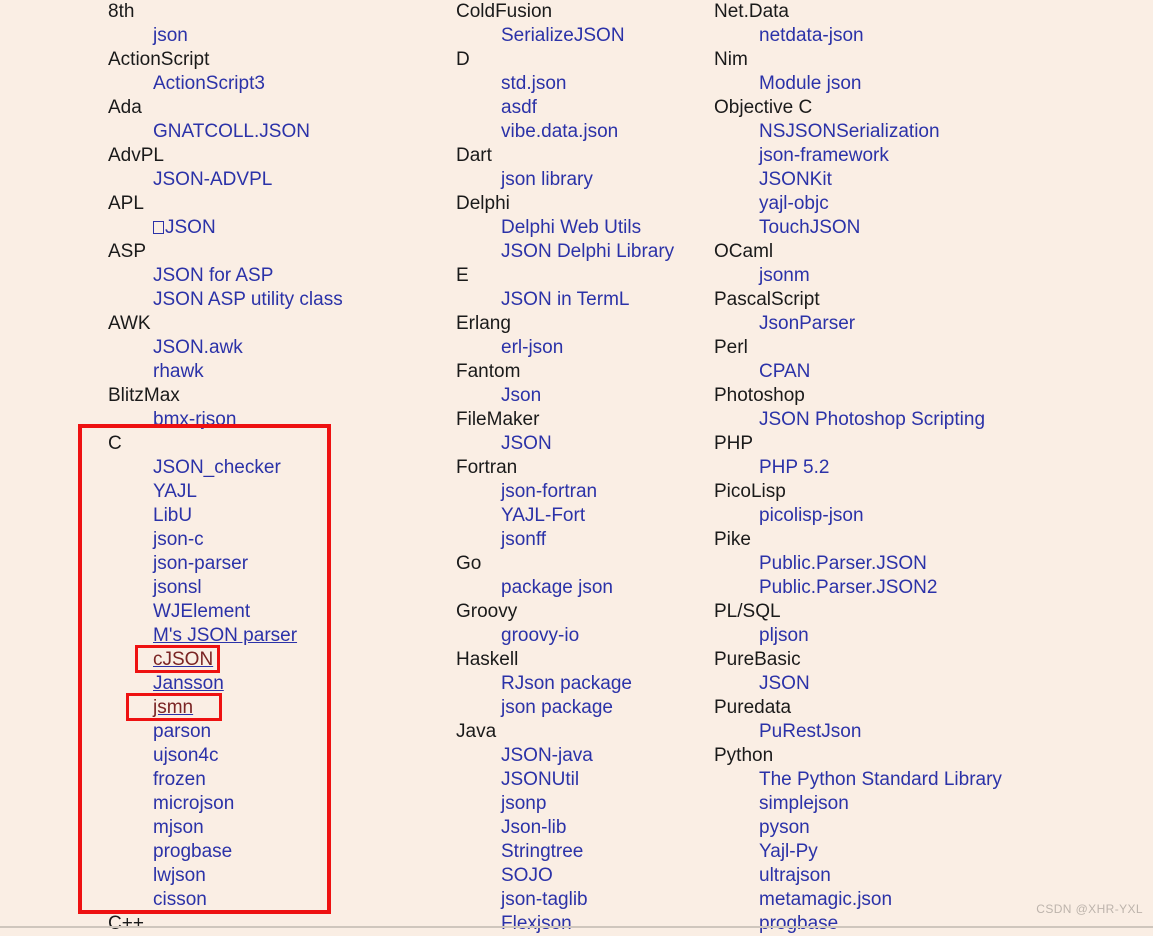 This screenshot has width=1153, height=936. Describe the element at coordinates (581, 828) in the screenshot. I see `library-link: Json-lib` at that location.